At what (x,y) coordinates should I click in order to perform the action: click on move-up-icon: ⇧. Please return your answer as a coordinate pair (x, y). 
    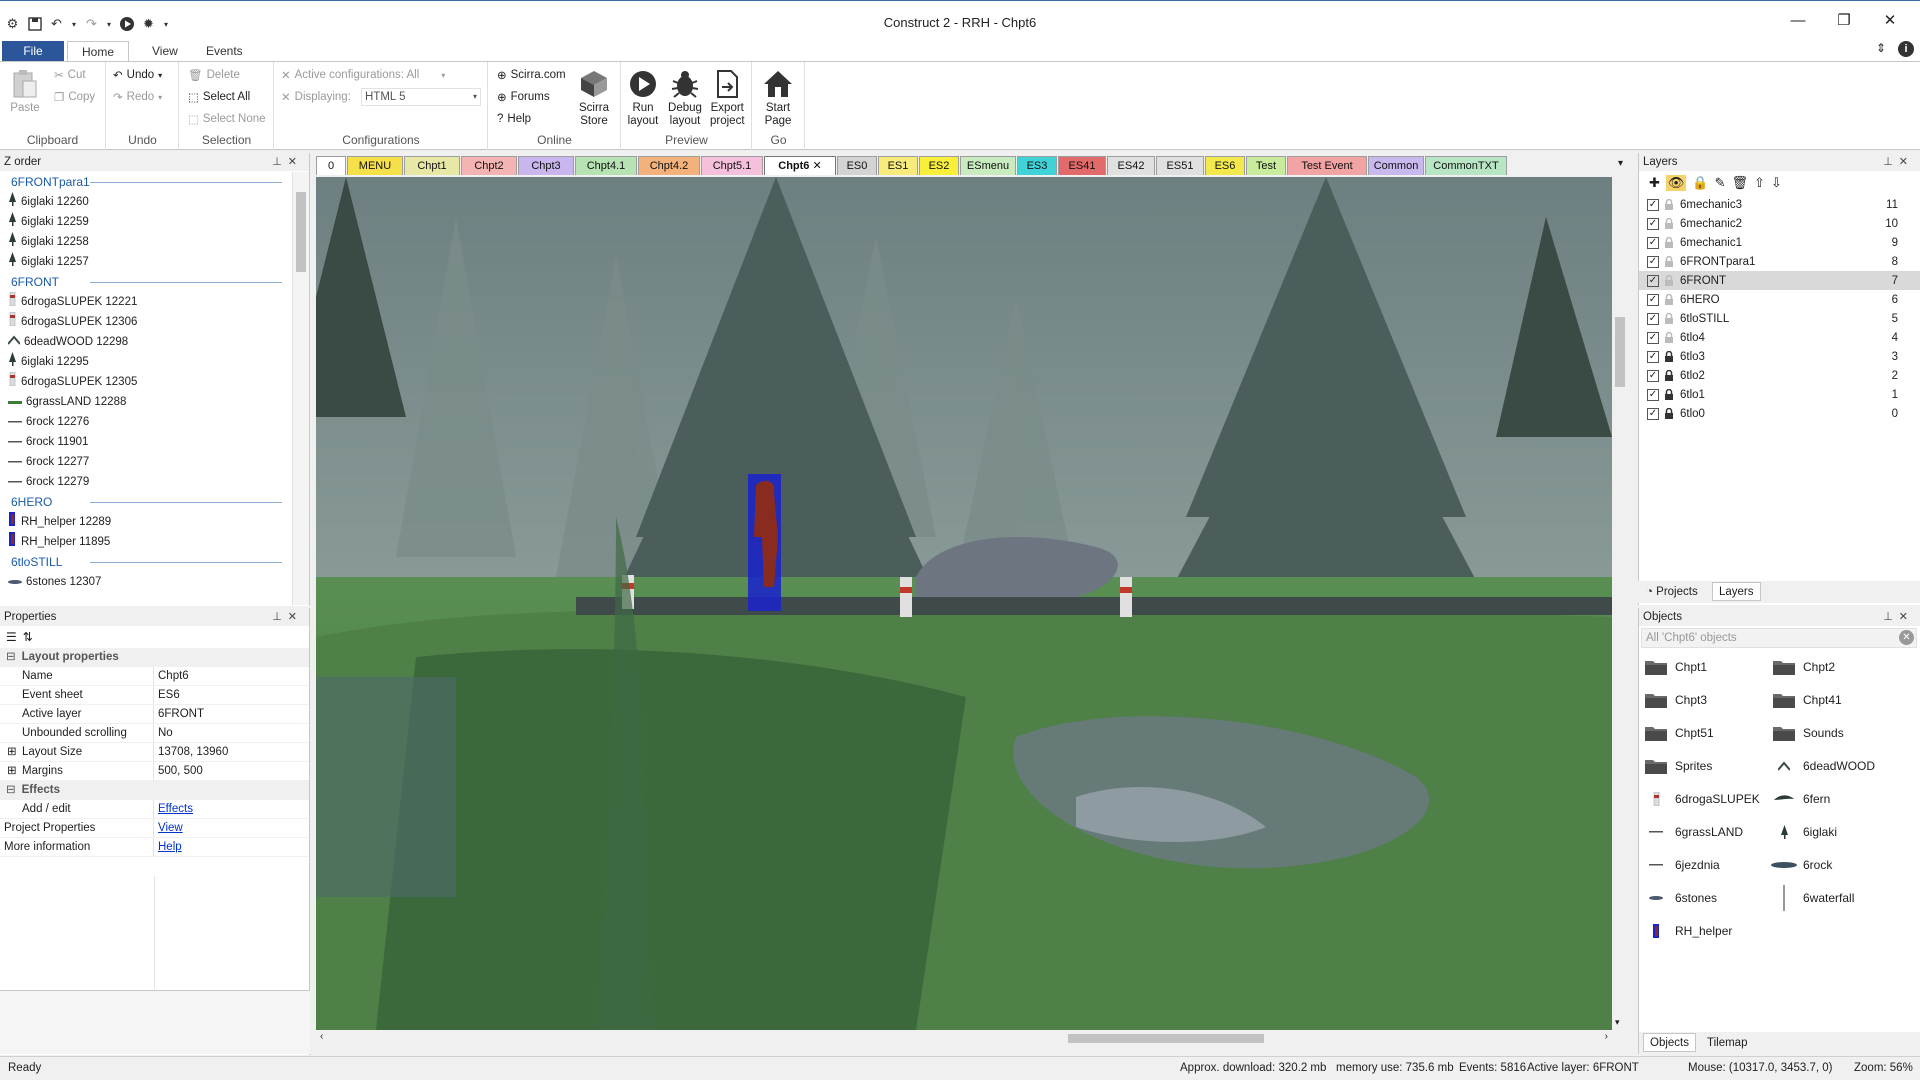
    Looking at the image, I should click on (1759, 183).